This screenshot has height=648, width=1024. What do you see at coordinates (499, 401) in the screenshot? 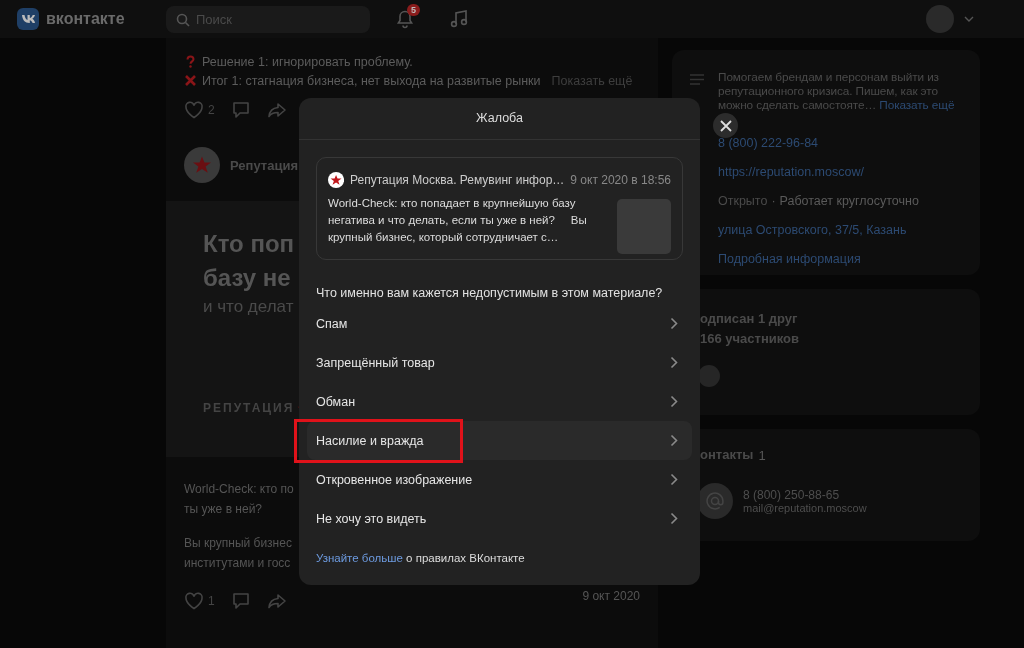
I see `report-option: Обман` at bounding box center [499, 401].